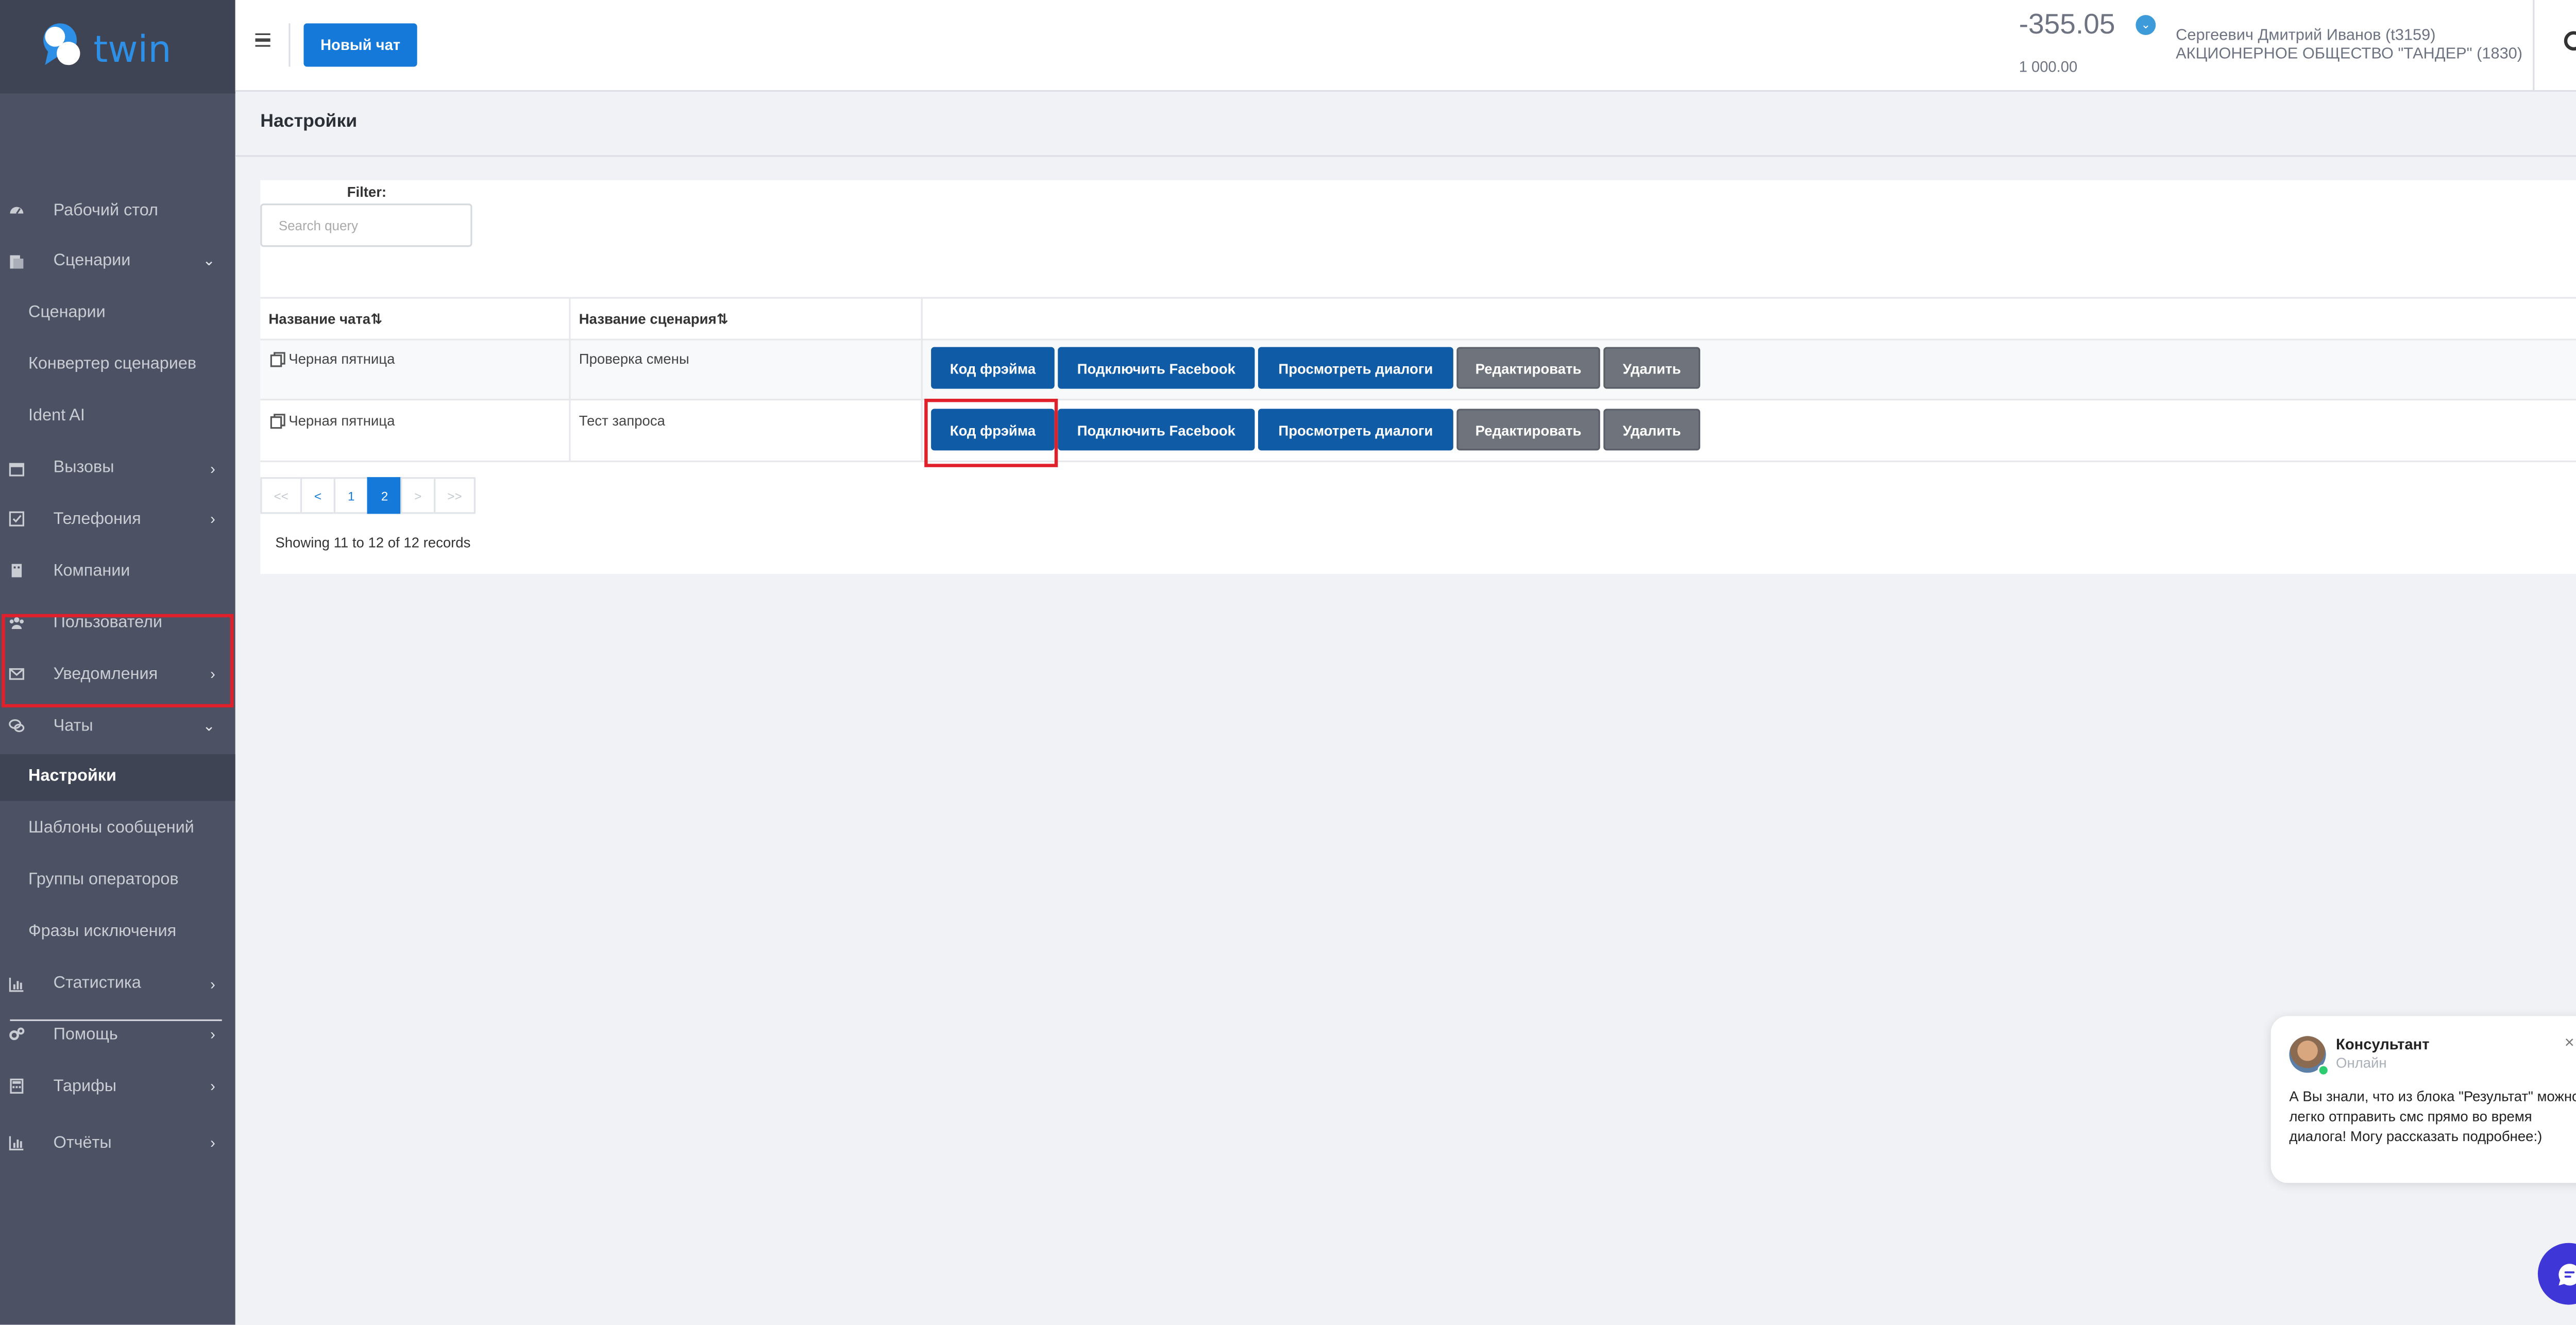 The height and width of the screenshot is (1325, 2576). What do you see at coordinates (2146, 25) in the screenshot?
I see `balance-dropdown-icon: ⌄` at bounding box center [2146, 25].